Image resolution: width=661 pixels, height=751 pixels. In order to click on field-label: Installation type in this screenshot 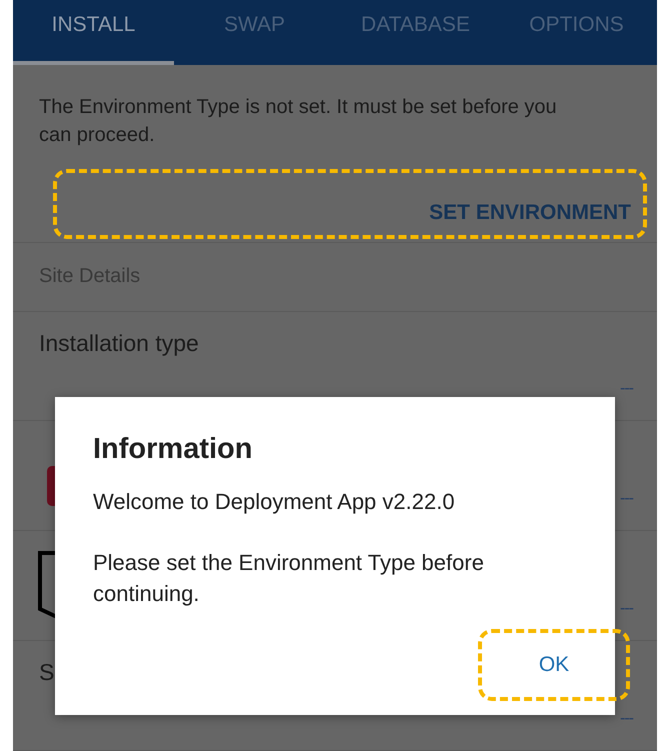, I will do `click(119, 343)`.